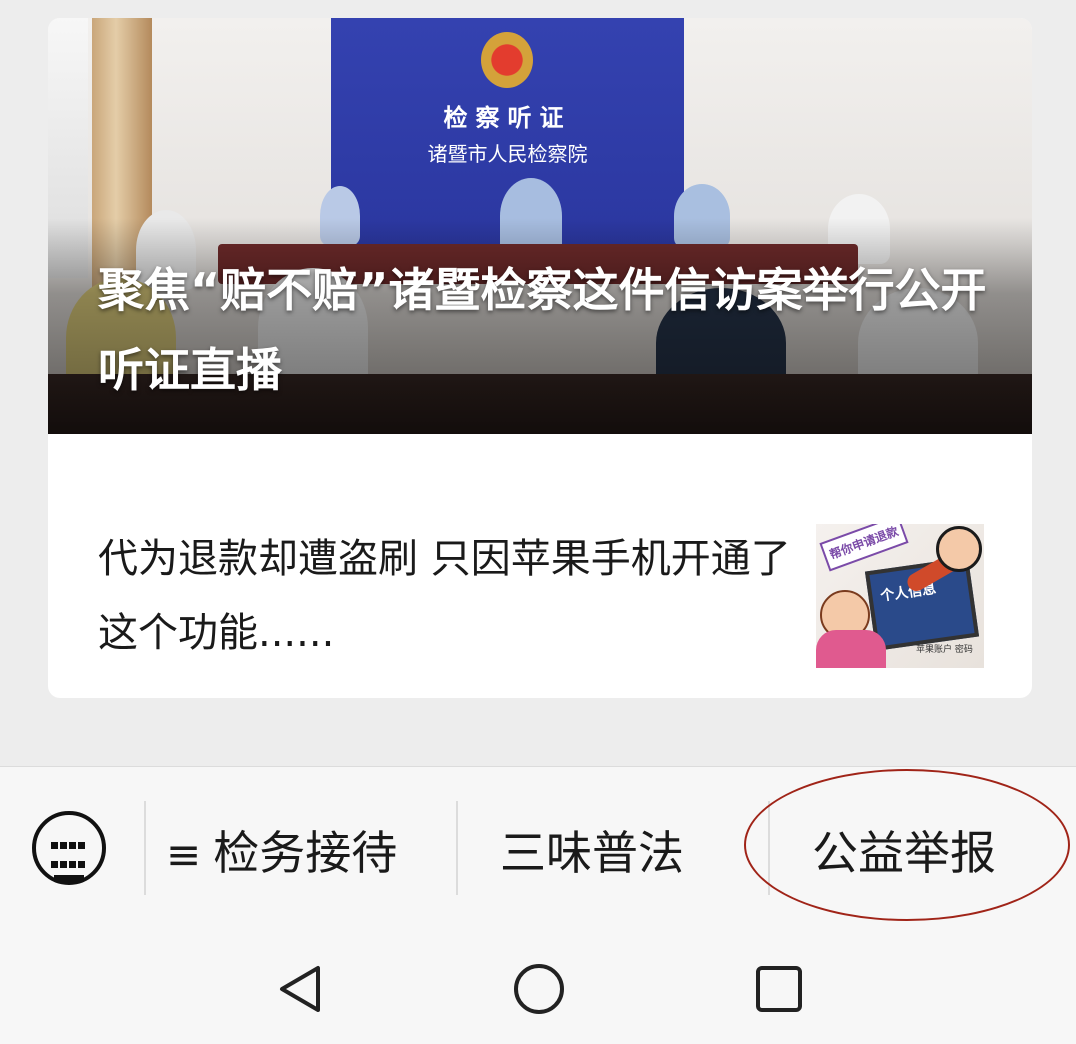 This screenshot has height=1044, width=1076. Describe the element at coordinates (69, 848) in the screenshot. I see `keyboard-icon` at that location.